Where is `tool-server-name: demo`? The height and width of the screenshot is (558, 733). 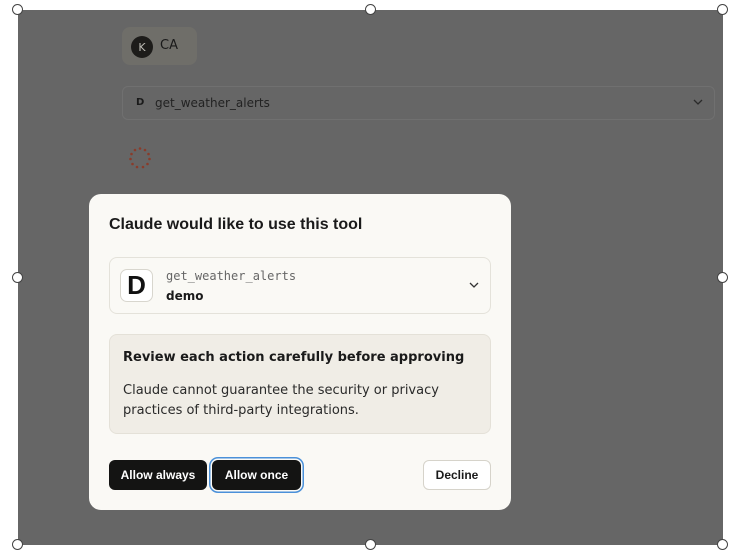 tool-server-name: demo is located at coordinates (185, 296).